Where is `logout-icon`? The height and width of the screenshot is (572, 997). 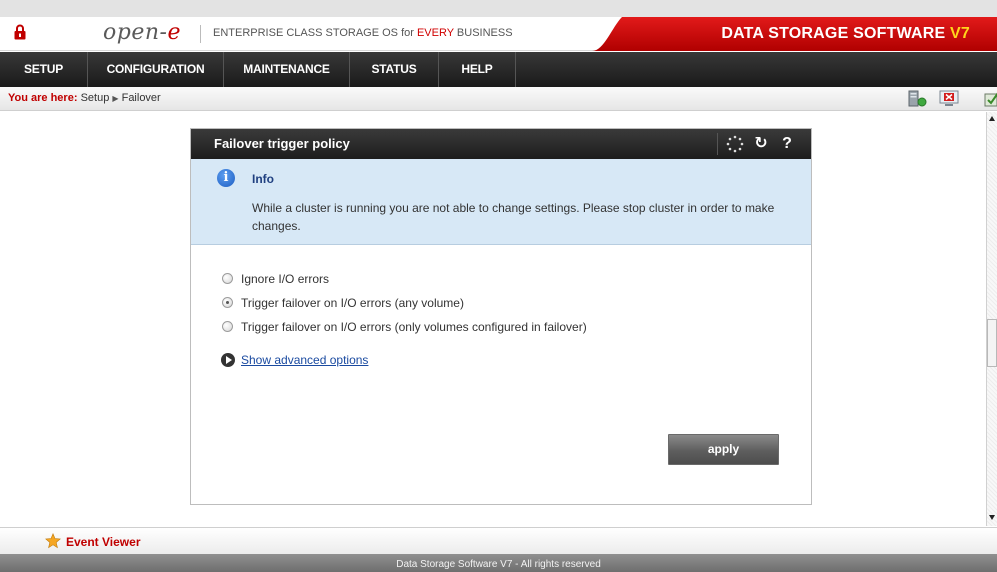 logout-icon is located at coordinates (989, 99).